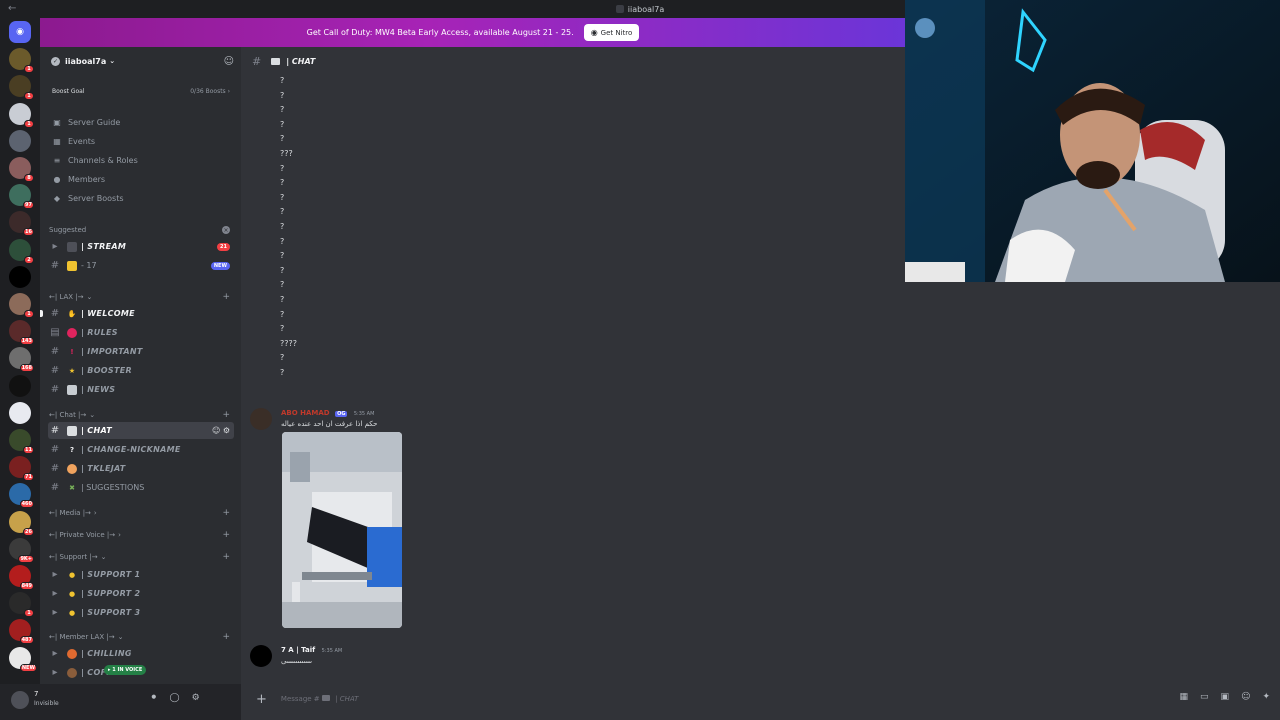  Describe the element at coordinates (21, 605) in the screenshot. I see `server-21-icon: 1` at that location.